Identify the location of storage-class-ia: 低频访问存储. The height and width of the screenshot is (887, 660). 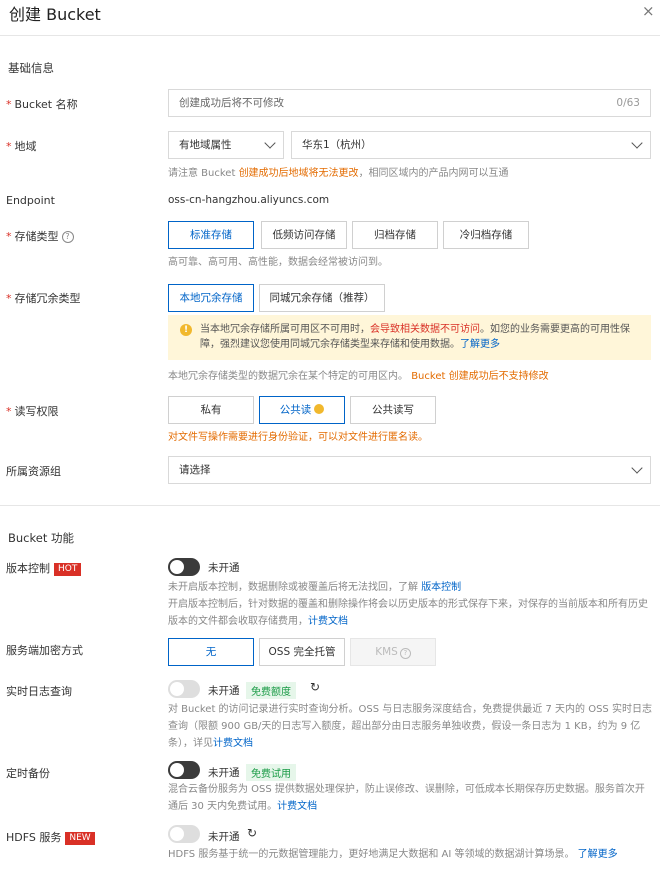
(304, 235).